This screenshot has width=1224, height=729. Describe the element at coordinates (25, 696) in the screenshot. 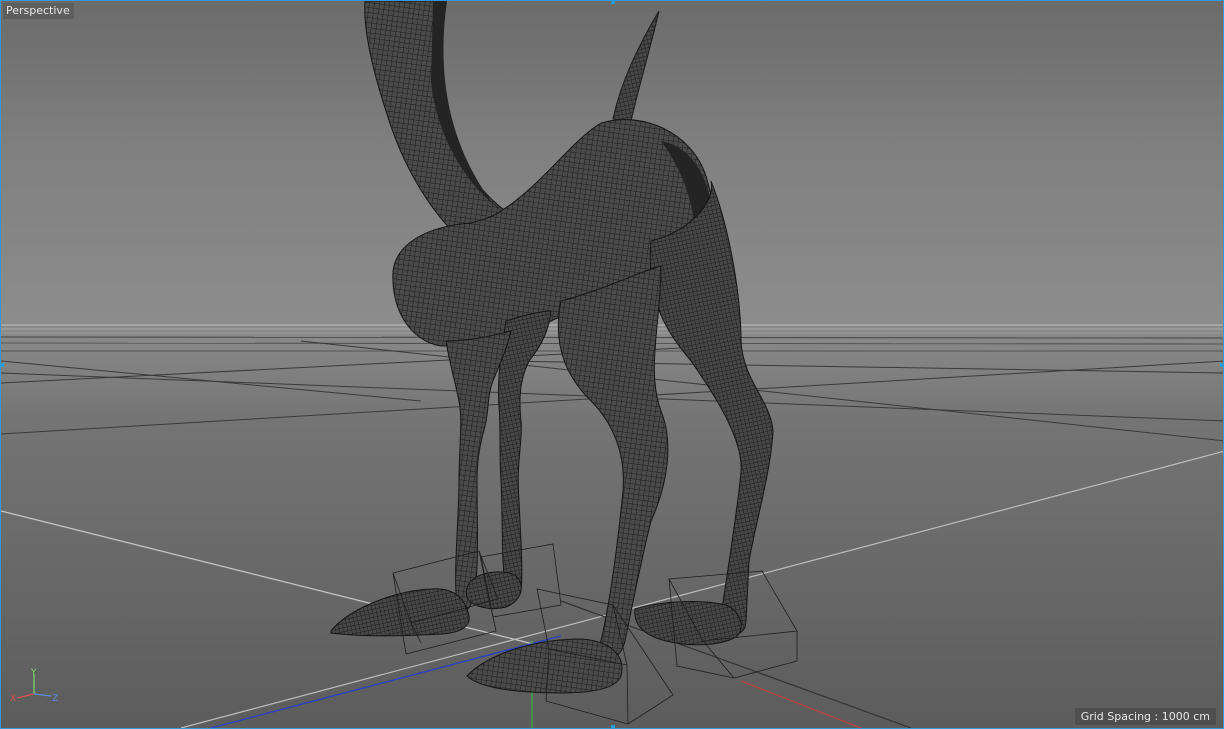

I see `x-axis-line` at that location.